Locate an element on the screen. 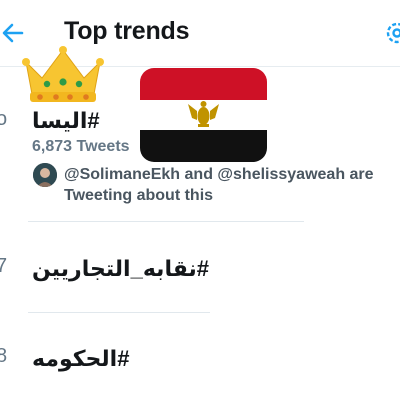 Image resolution: width=400 pixels, height=400 pixels. avatar-image is located at coordinates (45, 175).